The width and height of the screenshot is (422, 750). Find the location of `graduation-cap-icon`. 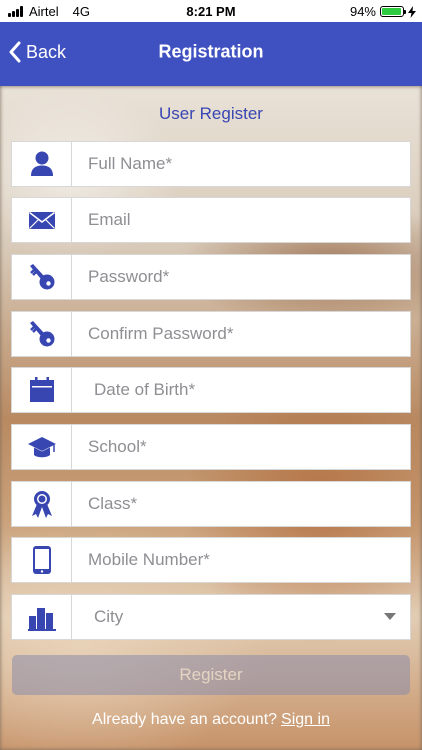

graduation-cap-icon is located at coordinates (41, 447).